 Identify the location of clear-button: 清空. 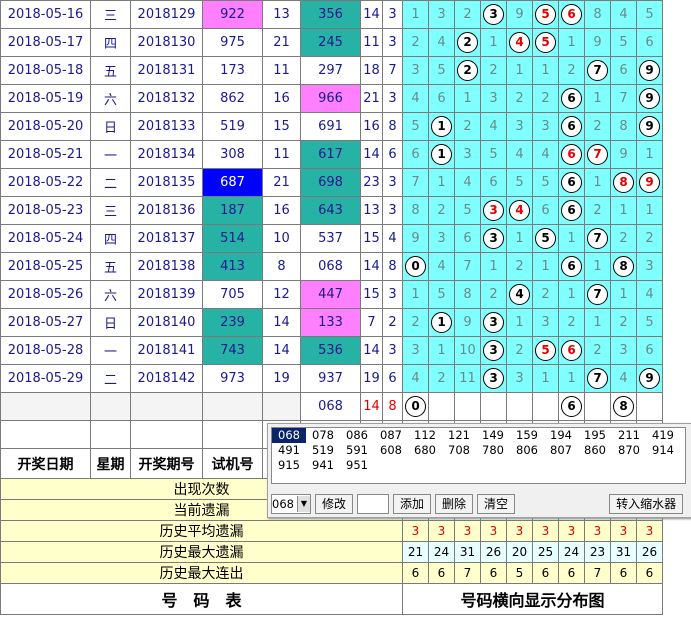
(496, 504).